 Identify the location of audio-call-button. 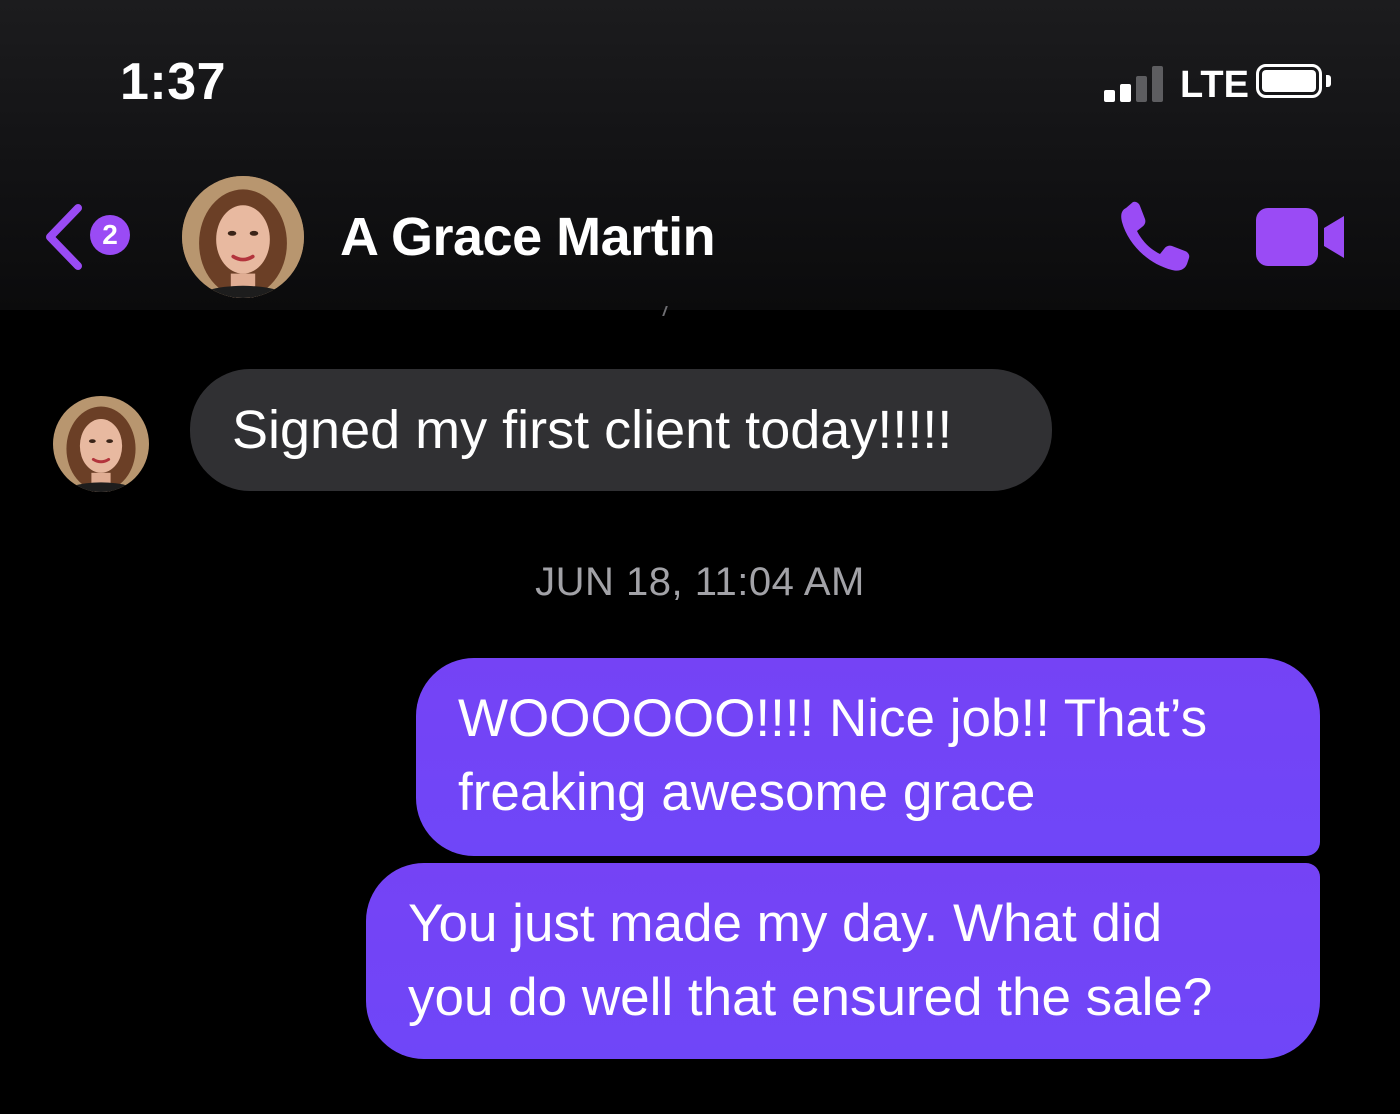
(1155, 238).